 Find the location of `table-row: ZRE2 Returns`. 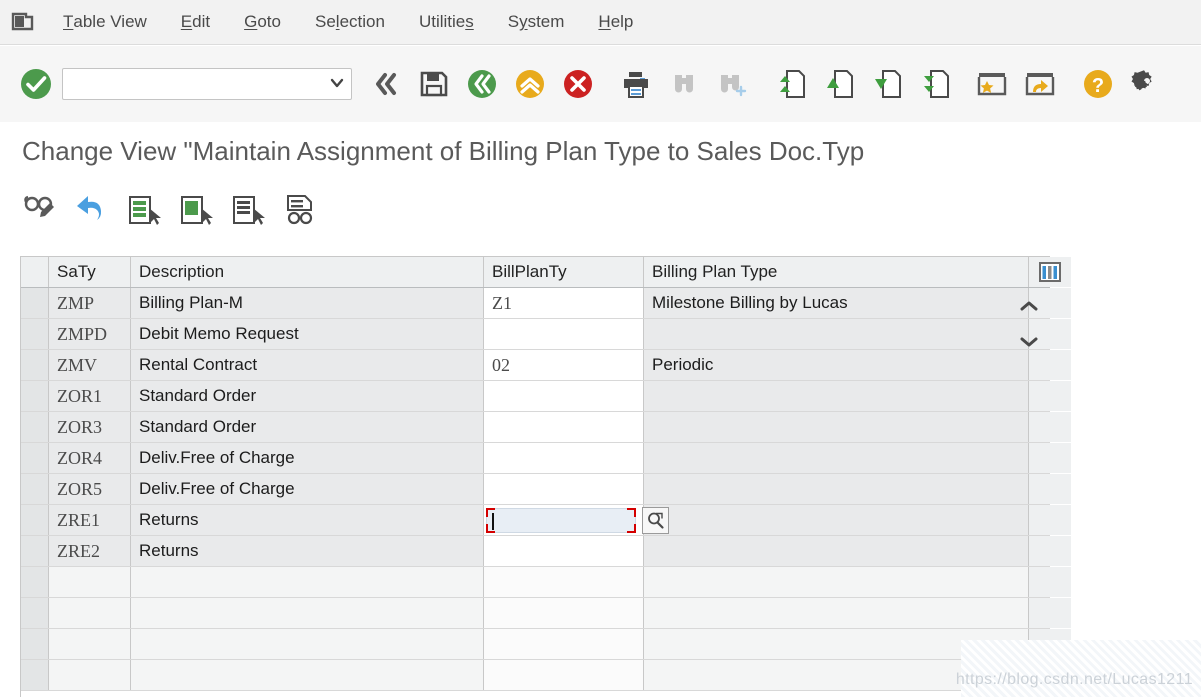

table-row: ZRE2 Returns is located at coordinates (546, 551).